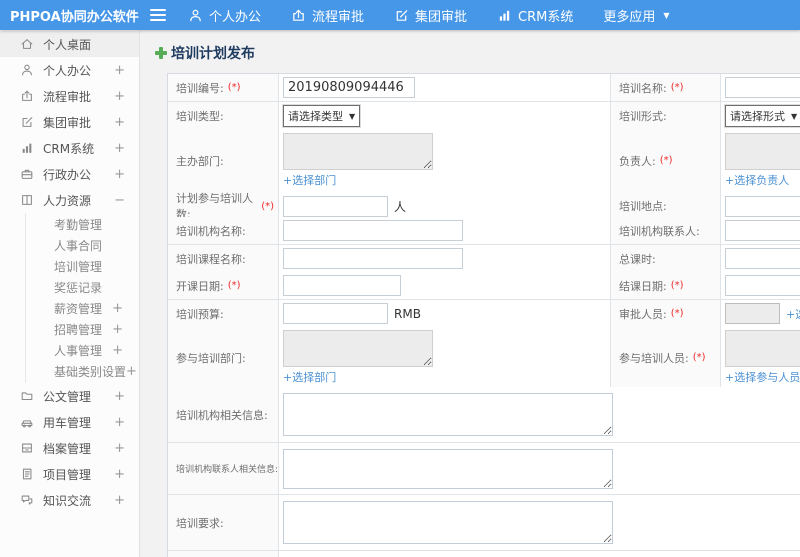 The height and width of the screenshot is (557, 800). I want to click on field-label-cell: 结课日期: (*), so click(666, 286).